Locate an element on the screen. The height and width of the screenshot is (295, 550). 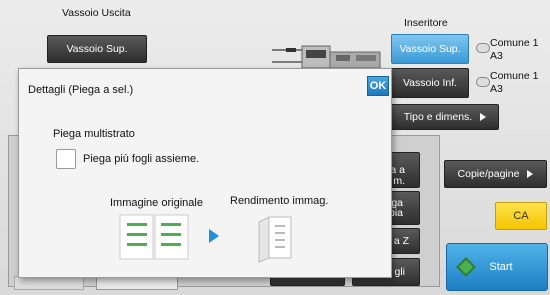
inserter-upper-tray-button: Vassoio Sup. is located at coordinates (430, 49).